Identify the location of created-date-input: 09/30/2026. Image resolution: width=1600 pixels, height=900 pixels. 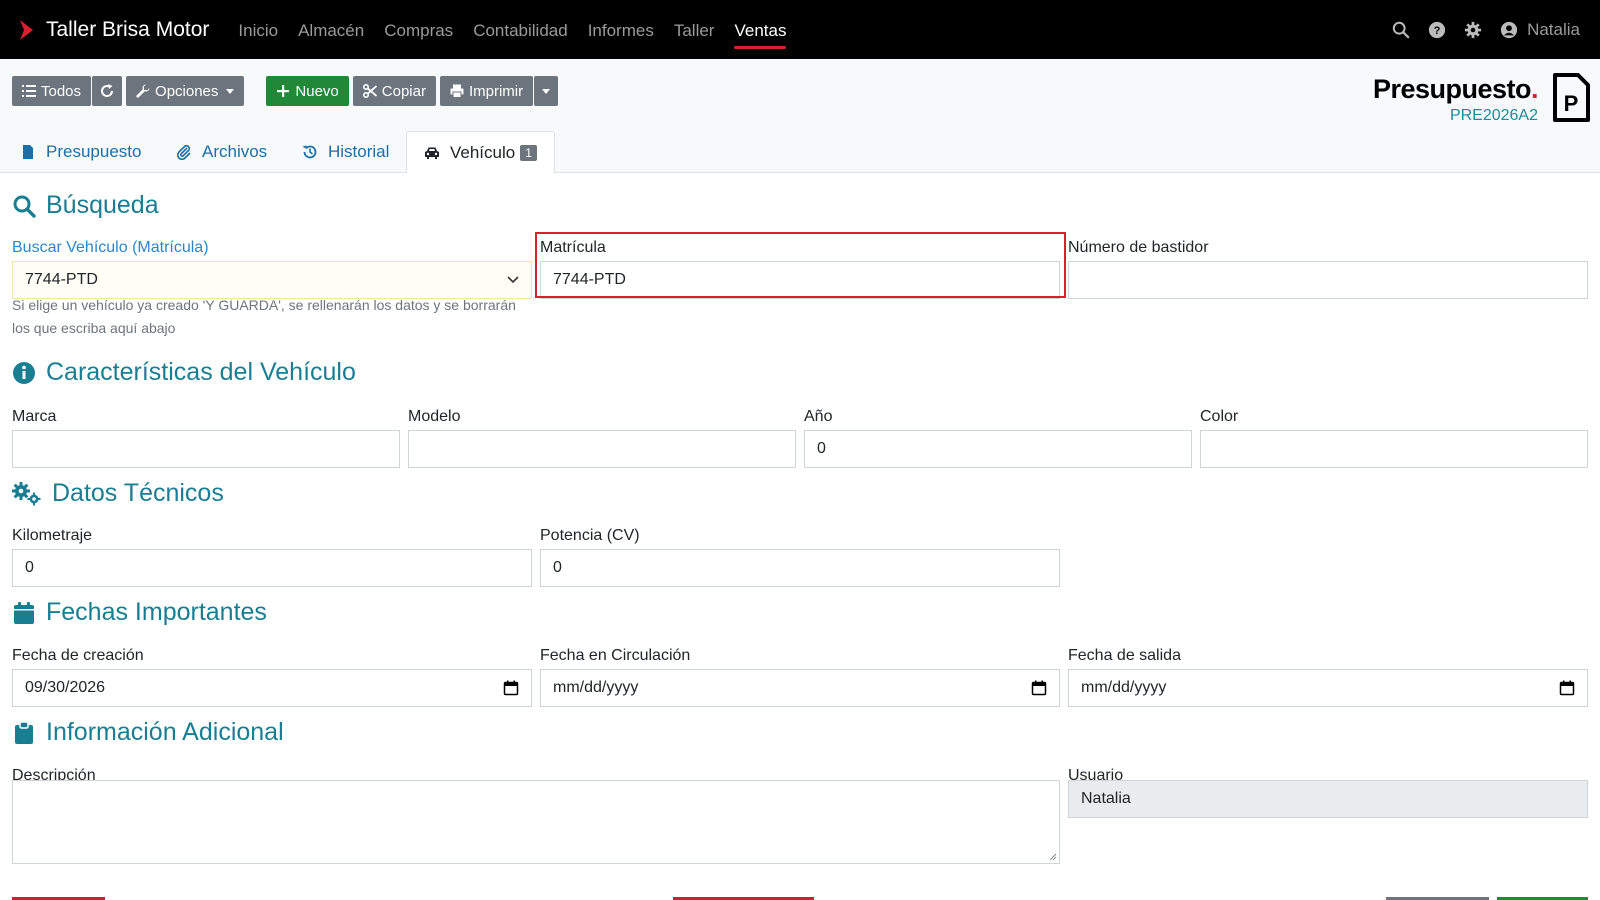
(272, 688).